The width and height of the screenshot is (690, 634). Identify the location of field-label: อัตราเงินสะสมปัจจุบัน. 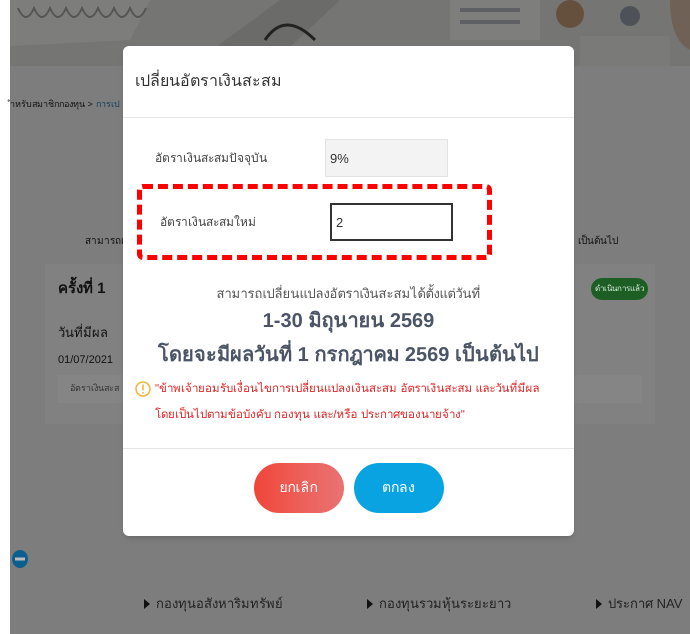
(211, 158).